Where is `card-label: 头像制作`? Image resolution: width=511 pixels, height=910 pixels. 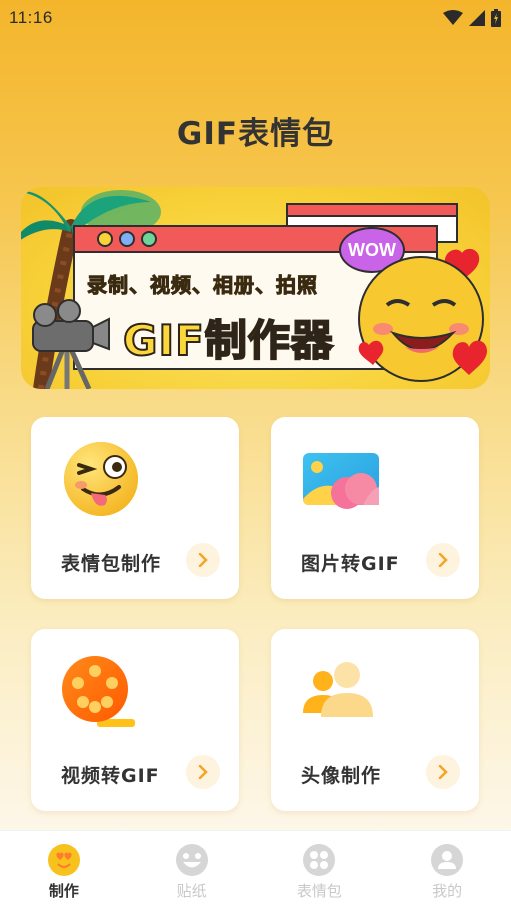
card-label: 头像制作 is located at coordinates (341, 776).